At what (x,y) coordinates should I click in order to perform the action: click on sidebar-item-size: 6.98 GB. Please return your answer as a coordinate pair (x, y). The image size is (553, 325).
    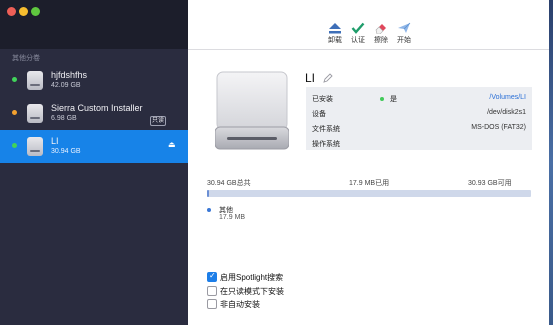
    Looking at the image, I should click on (64, 118).